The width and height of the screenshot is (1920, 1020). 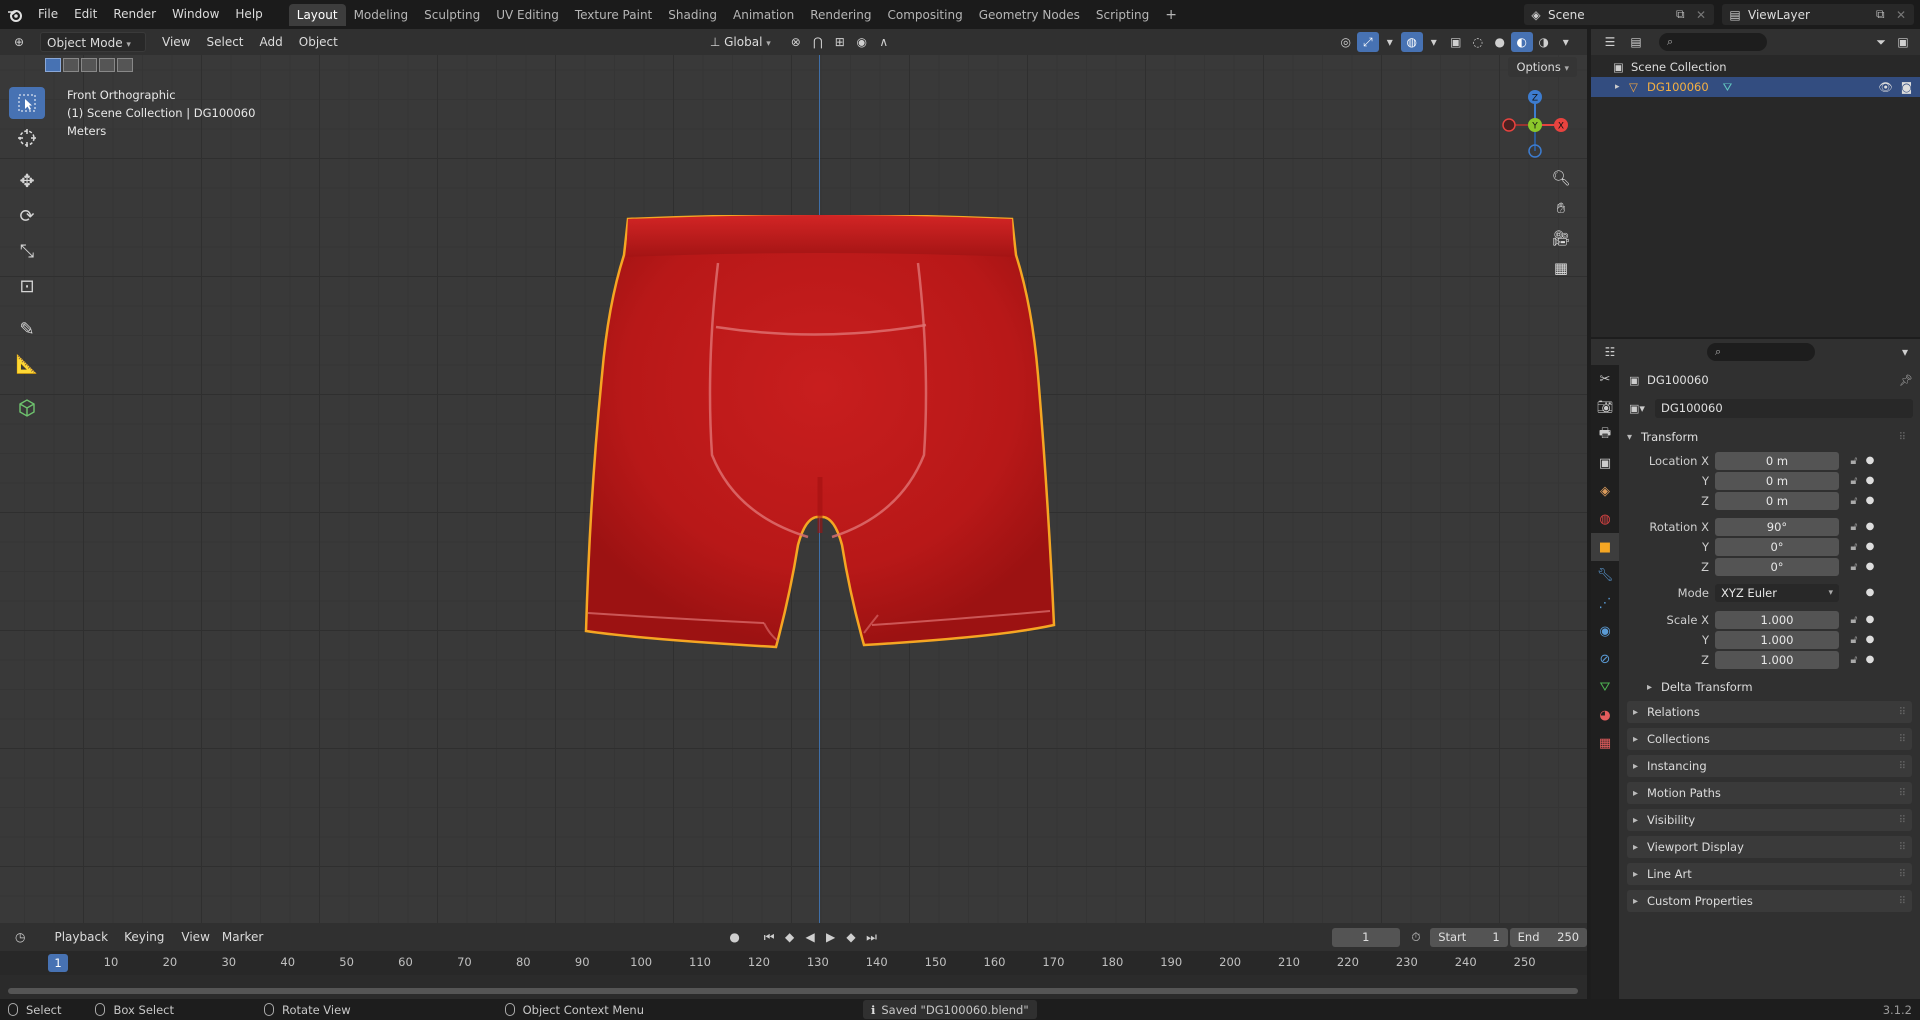 I want to click on timeline-view-menu: View, so click(x=195, y=937).